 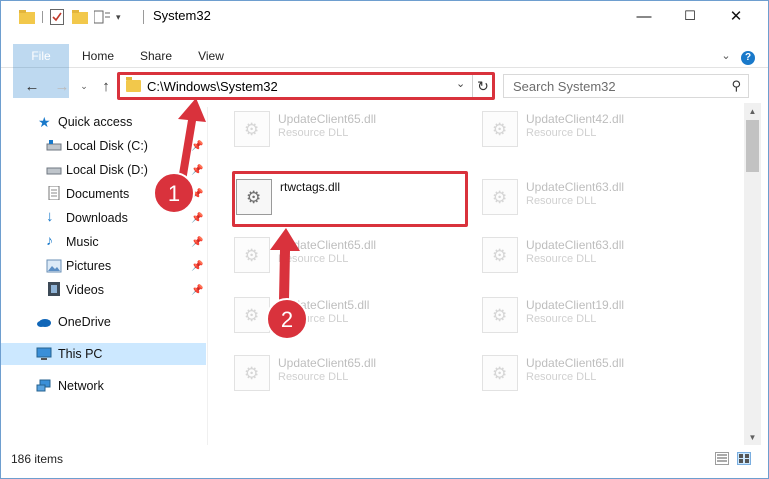 I want to click on maximize-button: ☐, so click(x=690, y=16).